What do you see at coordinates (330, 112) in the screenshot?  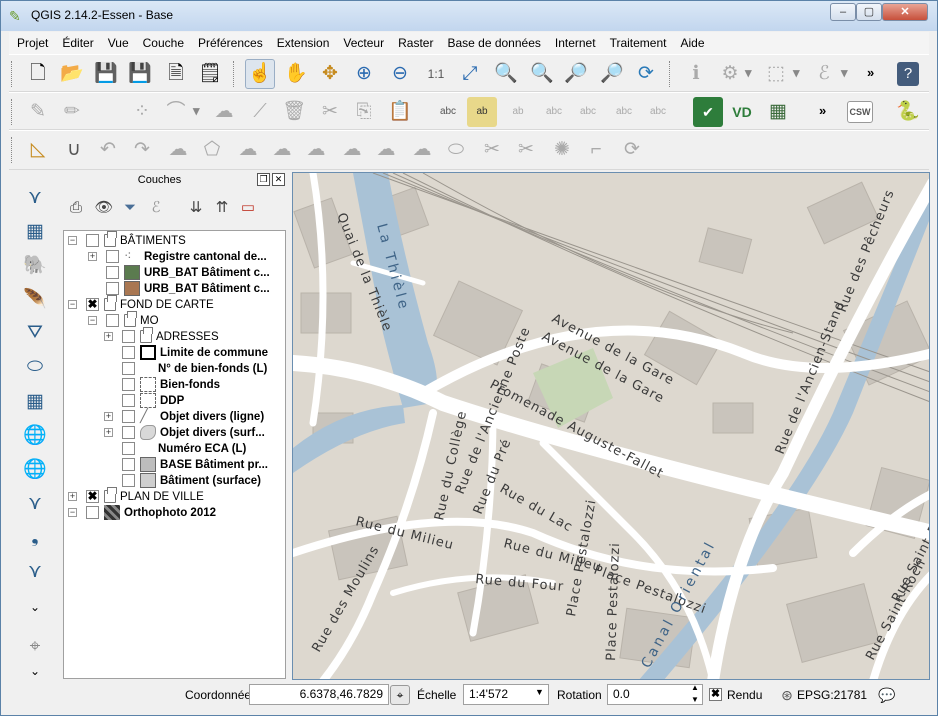 I see `cut-features-button: ✂` at bounding box center [330, 112].